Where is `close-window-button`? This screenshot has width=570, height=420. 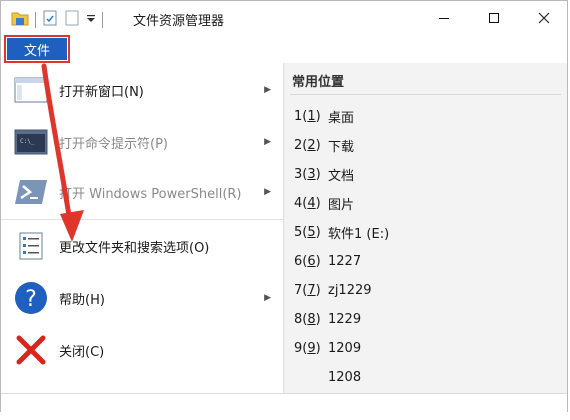
close-window-button is located at coordinates (544, 18).